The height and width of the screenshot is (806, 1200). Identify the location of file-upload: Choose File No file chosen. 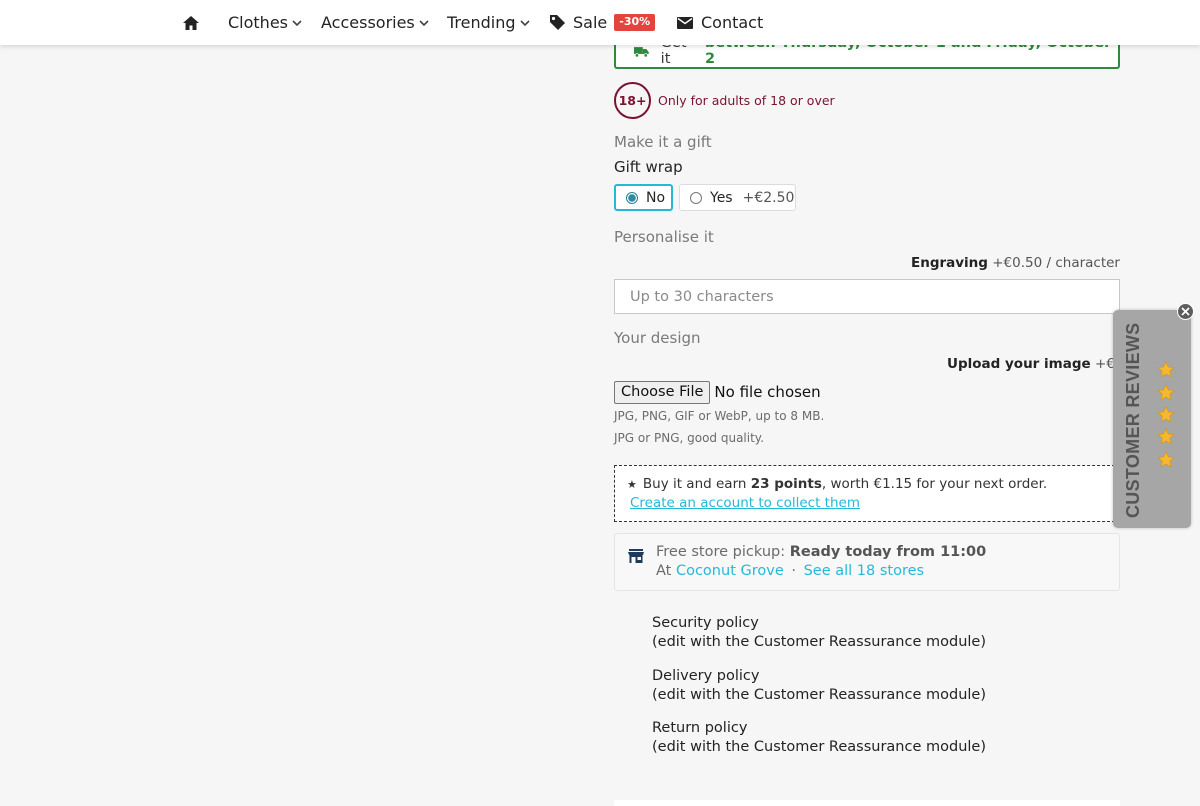
(717, 392).